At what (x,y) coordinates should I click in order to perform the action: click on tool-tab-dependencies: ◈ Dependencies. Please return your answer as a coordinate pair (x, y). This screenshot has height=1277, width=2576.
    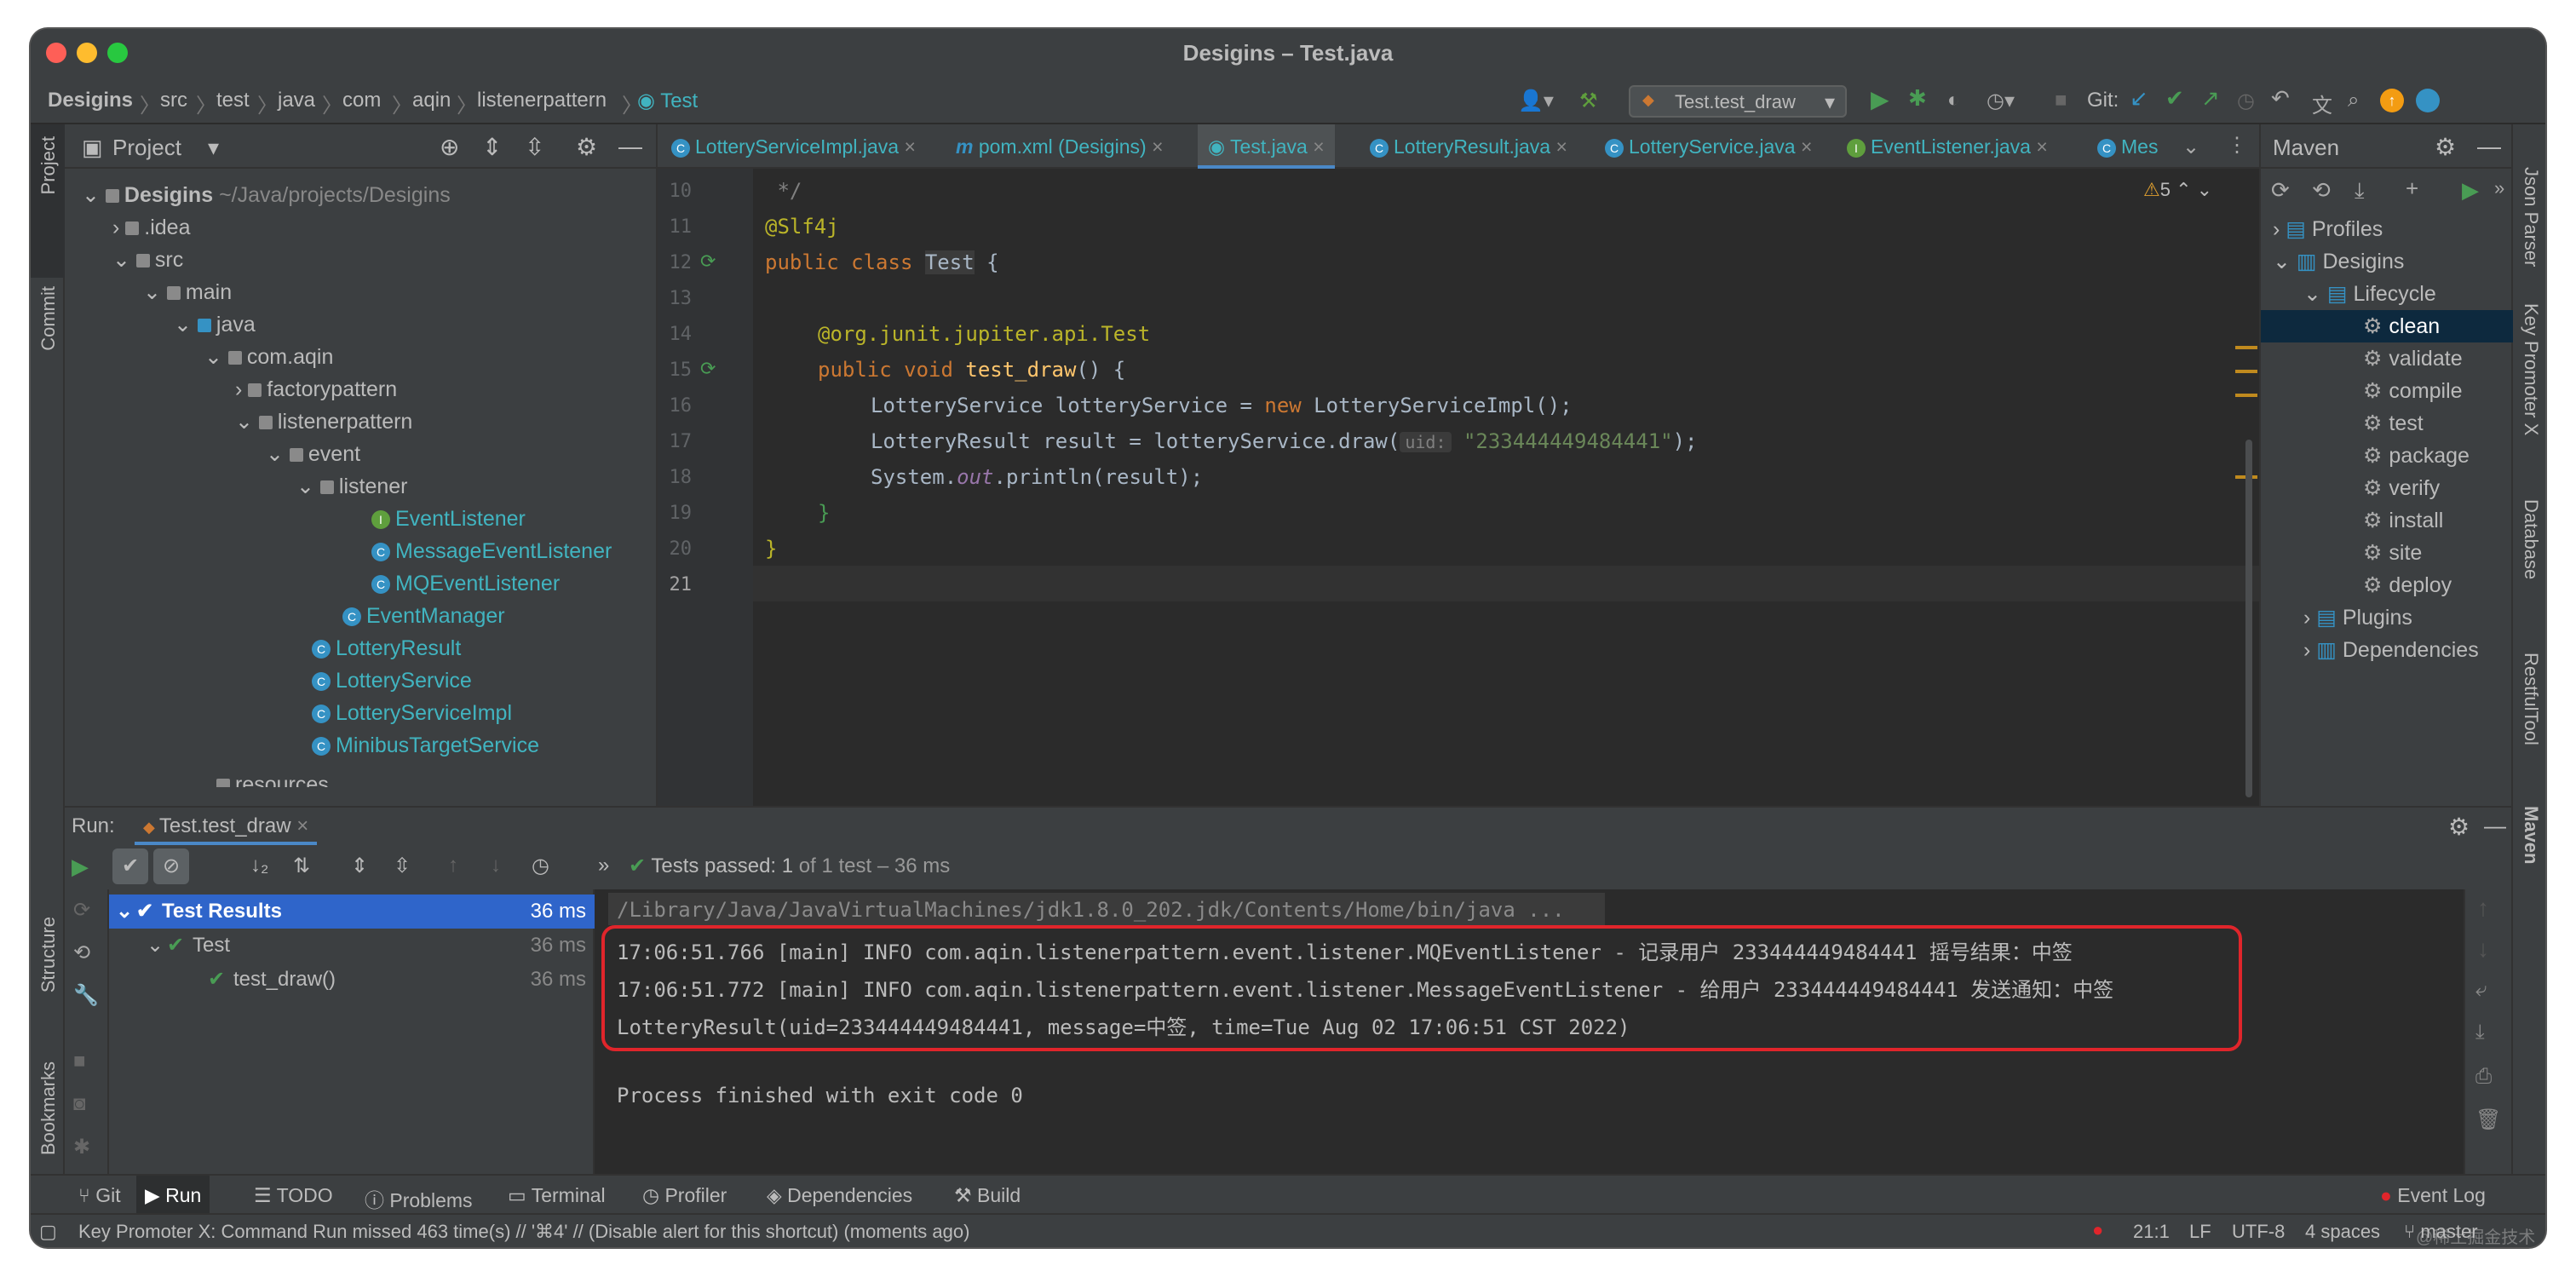
    Looking at the image, I should click on (840, 1195).